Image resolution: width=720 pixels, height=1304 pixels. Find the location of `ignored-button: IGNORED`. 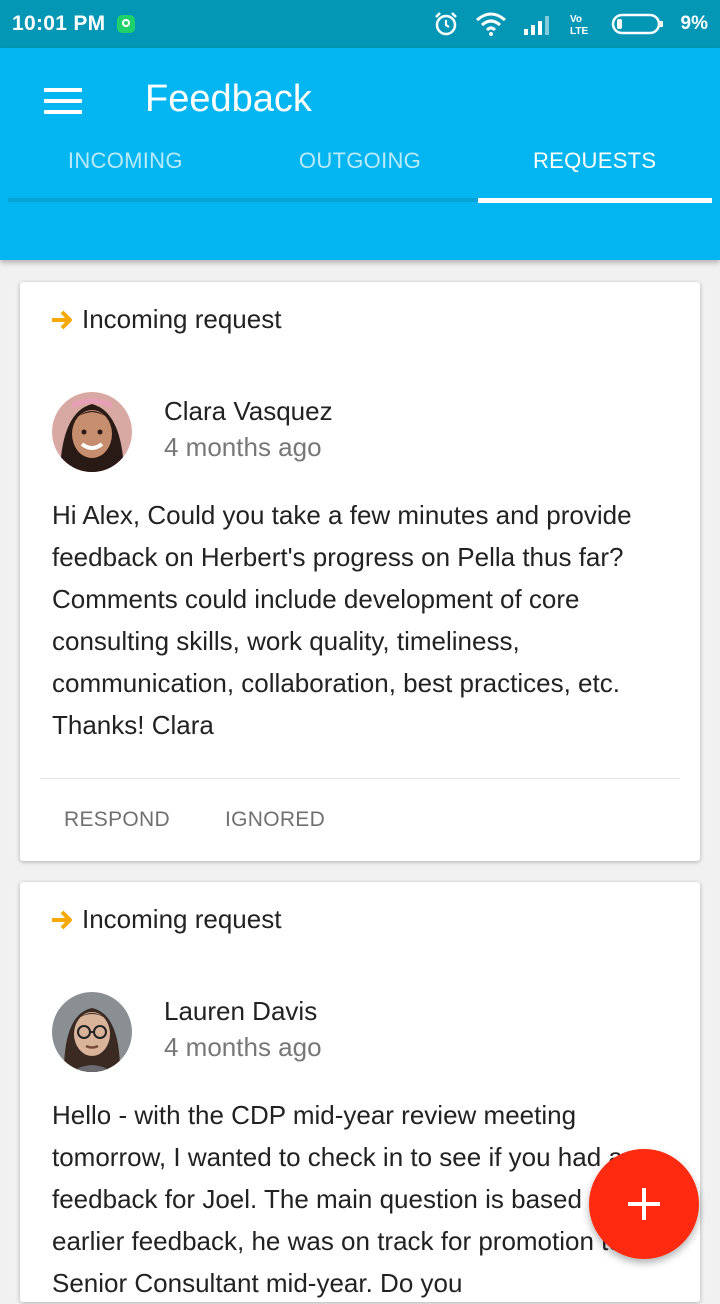

ignored-button: IGNORED is located at coordinates (275, 820).